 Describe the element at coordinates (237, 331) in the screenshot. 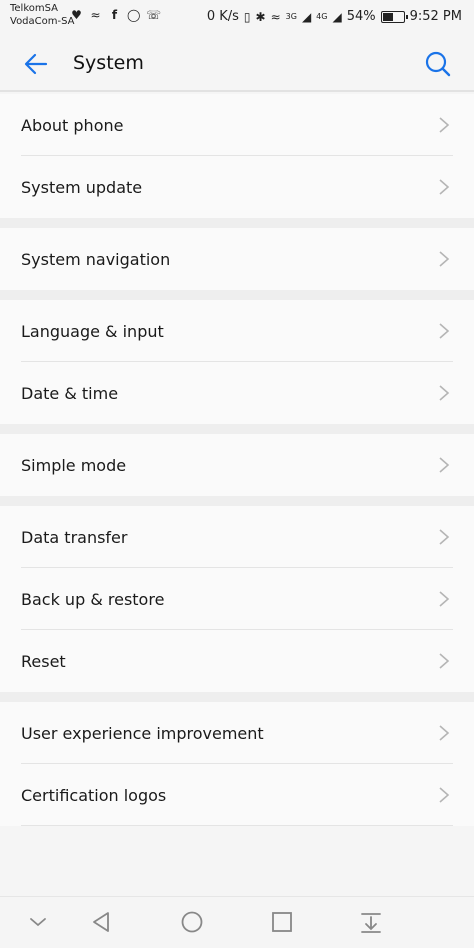

I see `settings-item-language-input: Language & input` at that location.